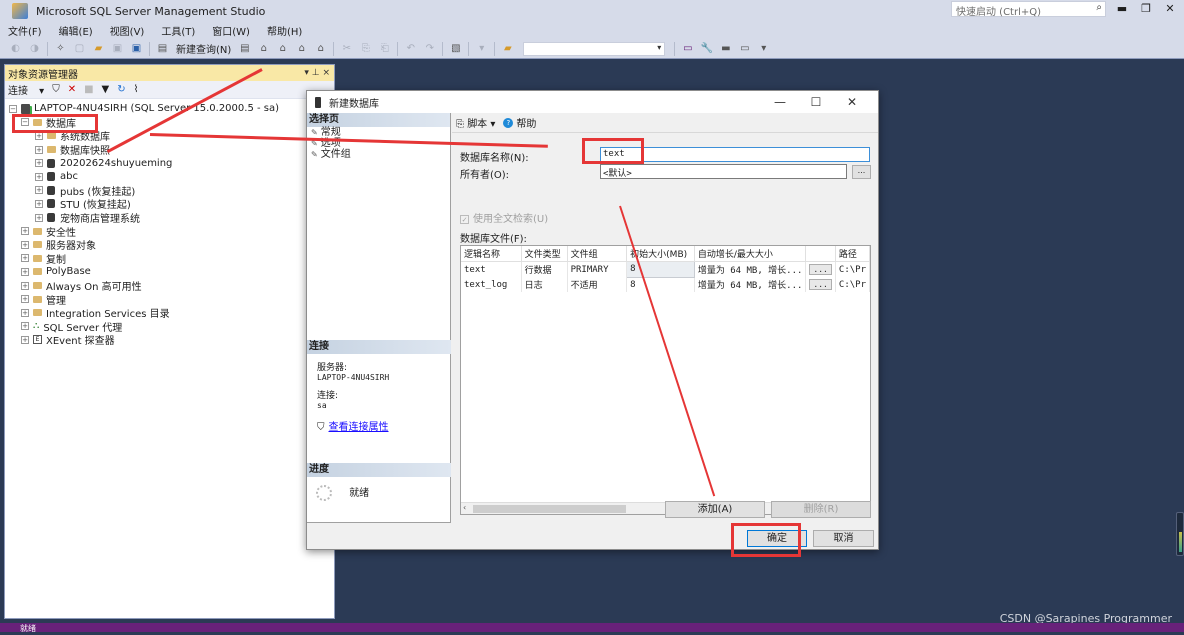 Image resolution: width=1184 pixels, height=635 pixels. What do you see at coordinates (169, 327) in the screenshot?
I see `tree-node: + ⛬ SQL Server 代理` at bounding box center [169, 327].